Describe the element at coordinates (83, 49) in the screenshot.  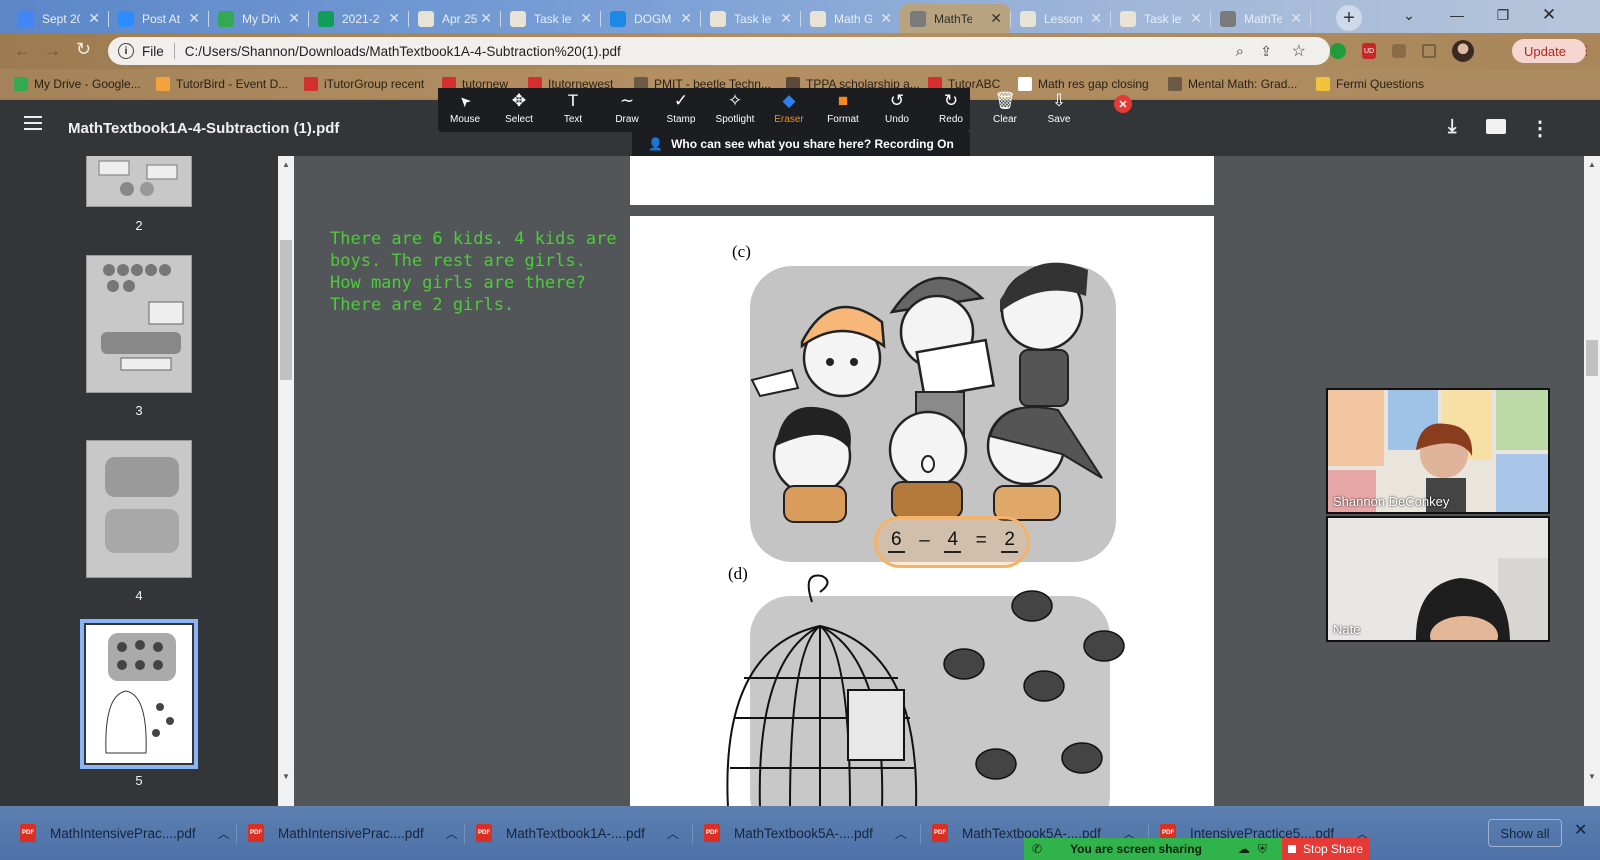
I see `reload-icon: ↻` at that location.